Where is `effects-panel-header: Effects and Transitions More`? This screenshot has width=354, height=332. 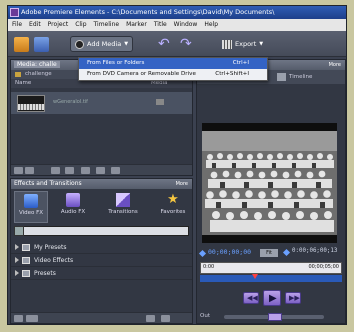
effects-panel-header: Effects and Transitions More is located at coordinates (101, 184).